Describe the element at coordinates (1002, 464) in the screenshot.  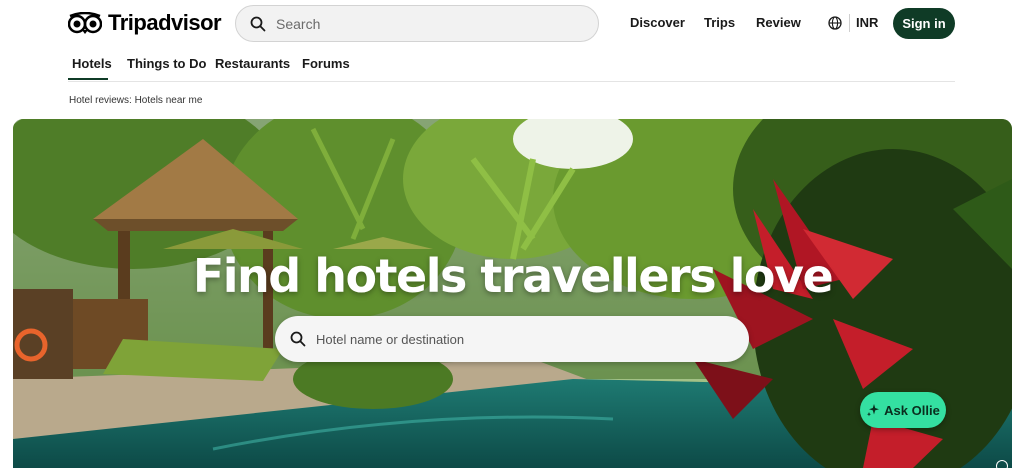
I see `hero-scroll-indicator` at that location.